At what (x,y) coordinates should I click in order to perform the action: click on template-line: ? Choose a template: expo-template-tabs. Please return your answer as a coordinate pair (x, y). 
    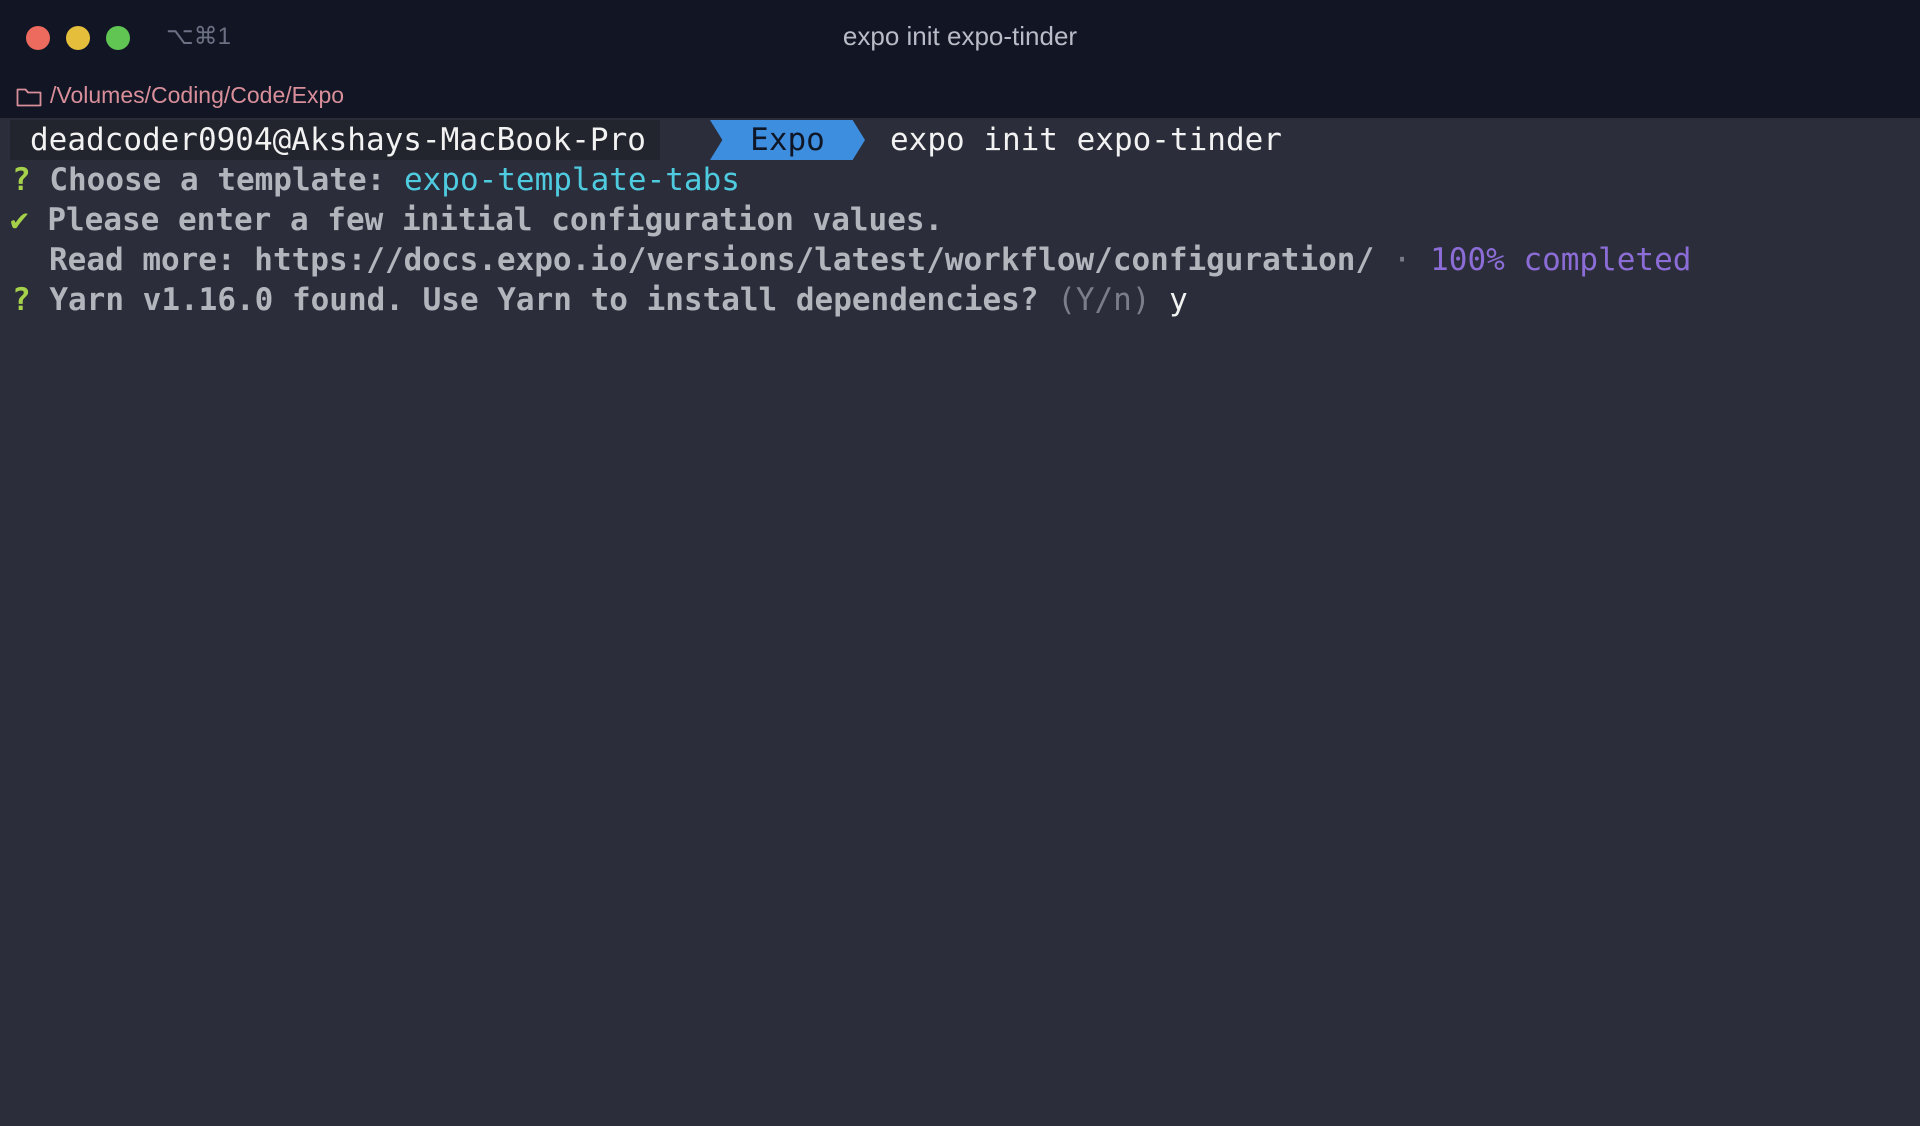
    Looking at the image, I should click on (370, 180).